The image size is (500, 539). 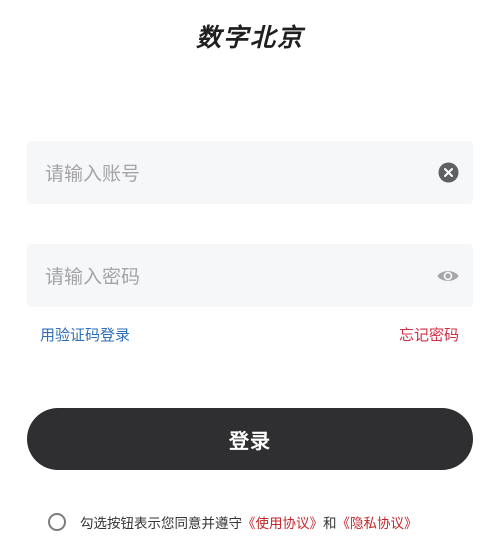 What do you see at coordinates (250, 439) in the screenshot?
I see `login-button: 登录` at bounding box center [250, 439].